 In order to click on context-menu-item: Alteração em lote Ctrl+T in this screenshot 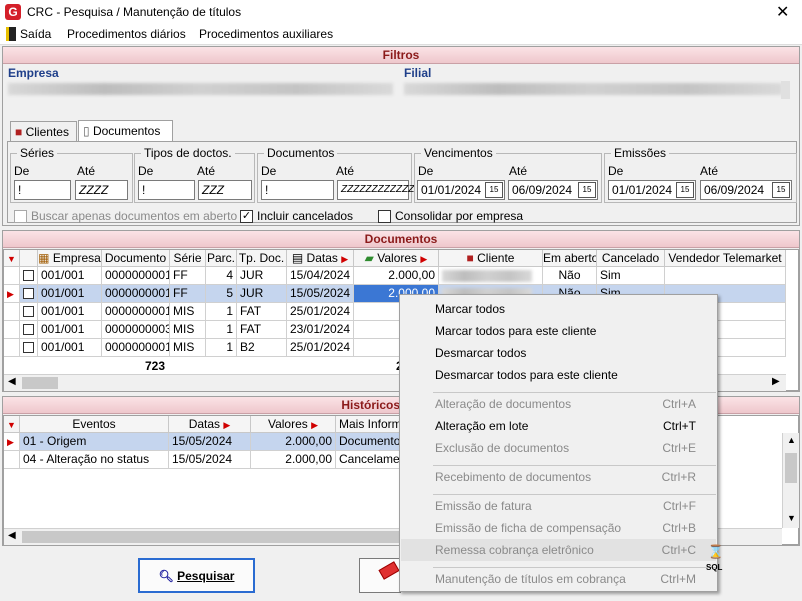, I will do `click(558, 426)`.